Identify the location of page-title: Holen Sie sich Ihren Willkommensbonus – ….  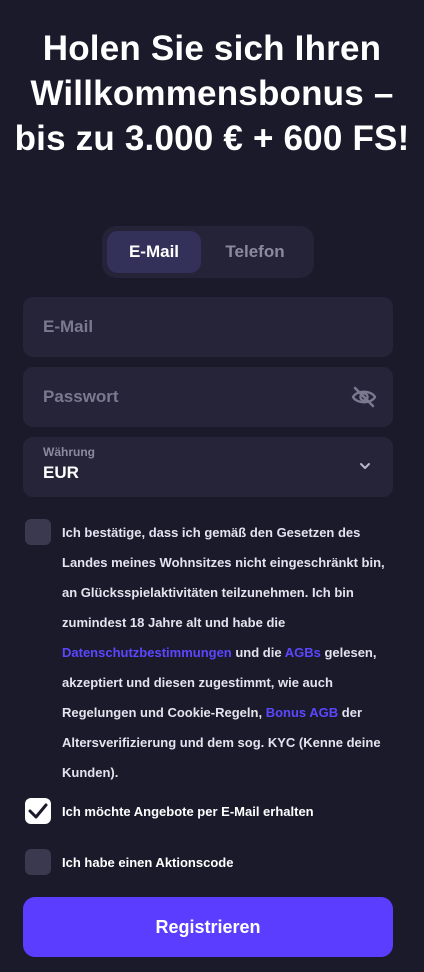
(212, 93).